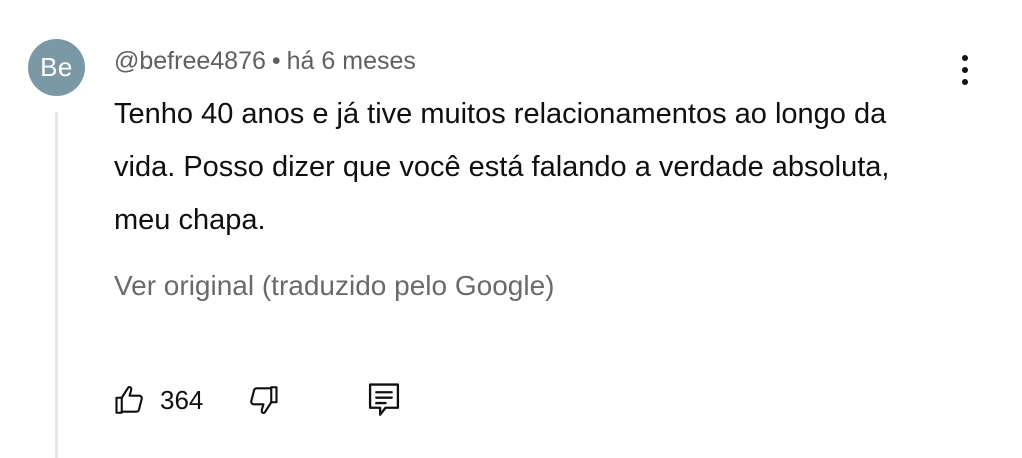 The image size is (1022, 458). I want to click on reply-button, so click(384, 400).